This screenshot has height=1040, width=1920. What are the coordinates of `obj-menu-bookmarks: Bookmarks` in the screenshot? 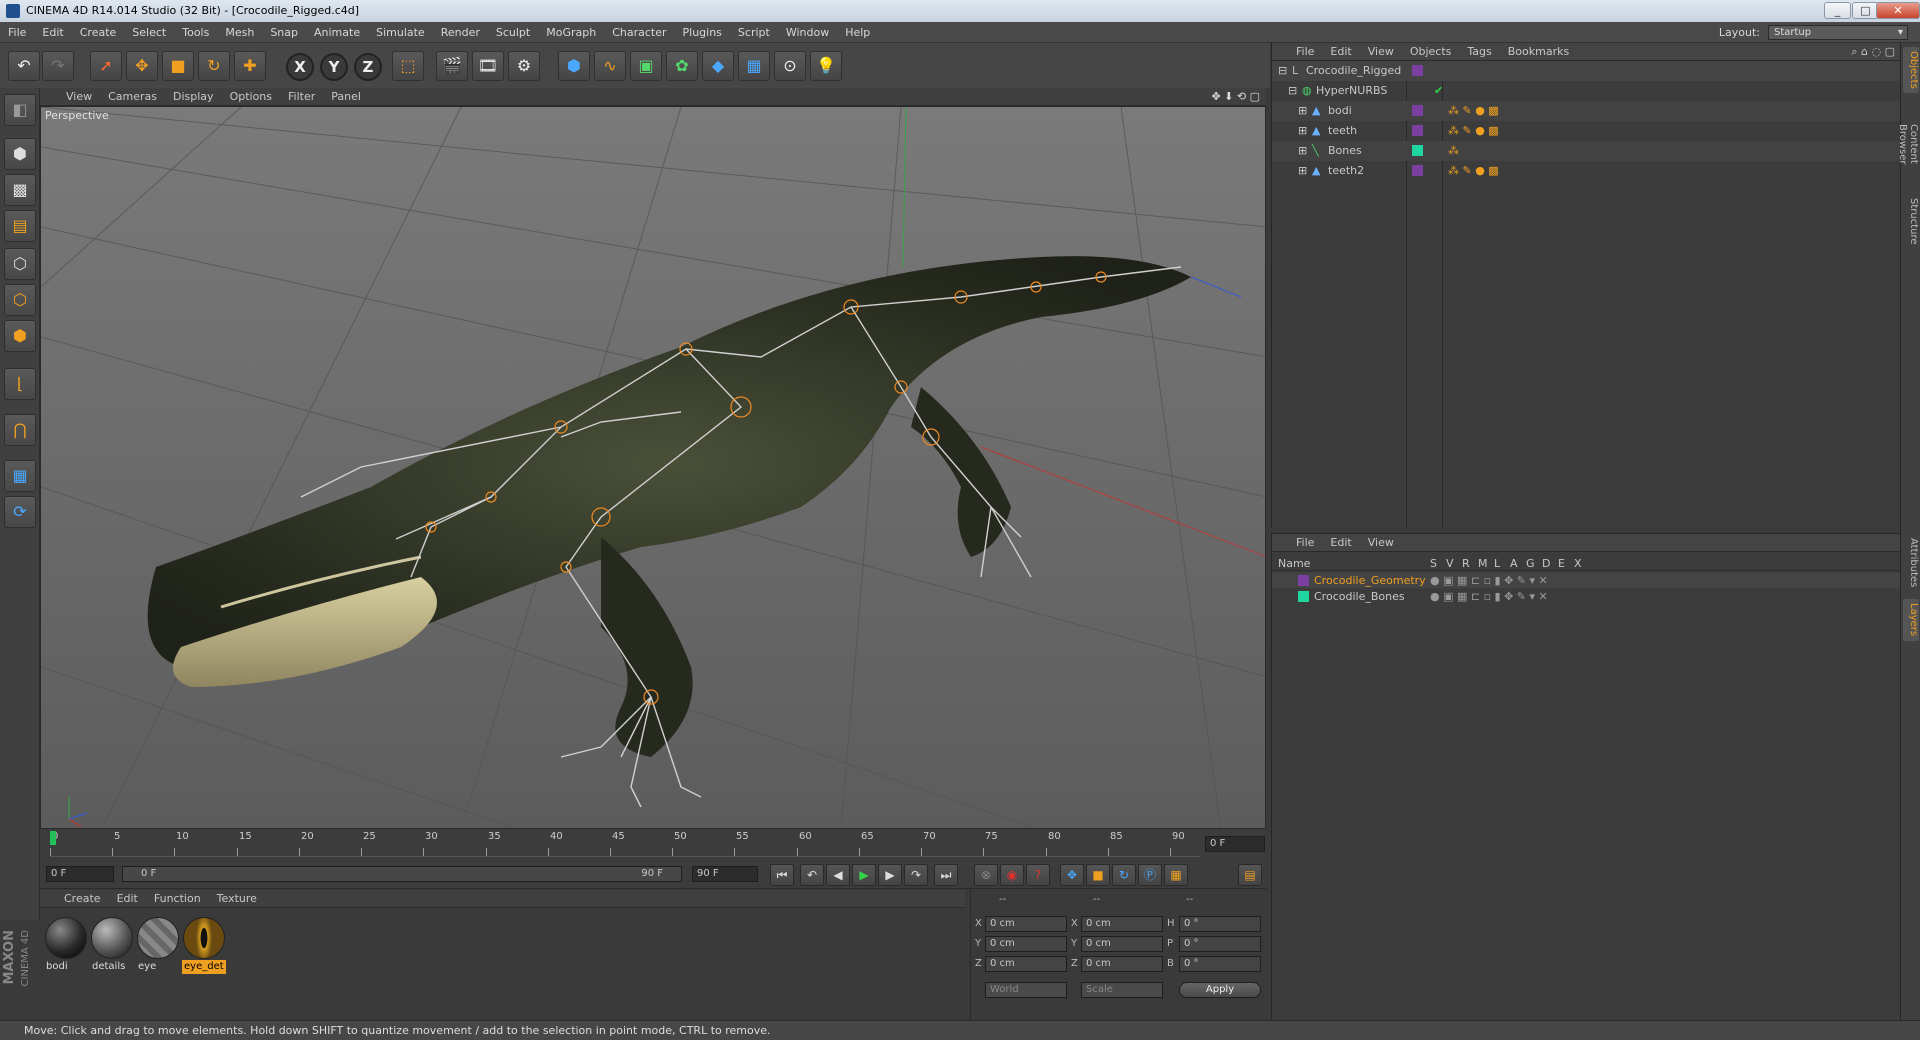 It's located at (1538, 52).